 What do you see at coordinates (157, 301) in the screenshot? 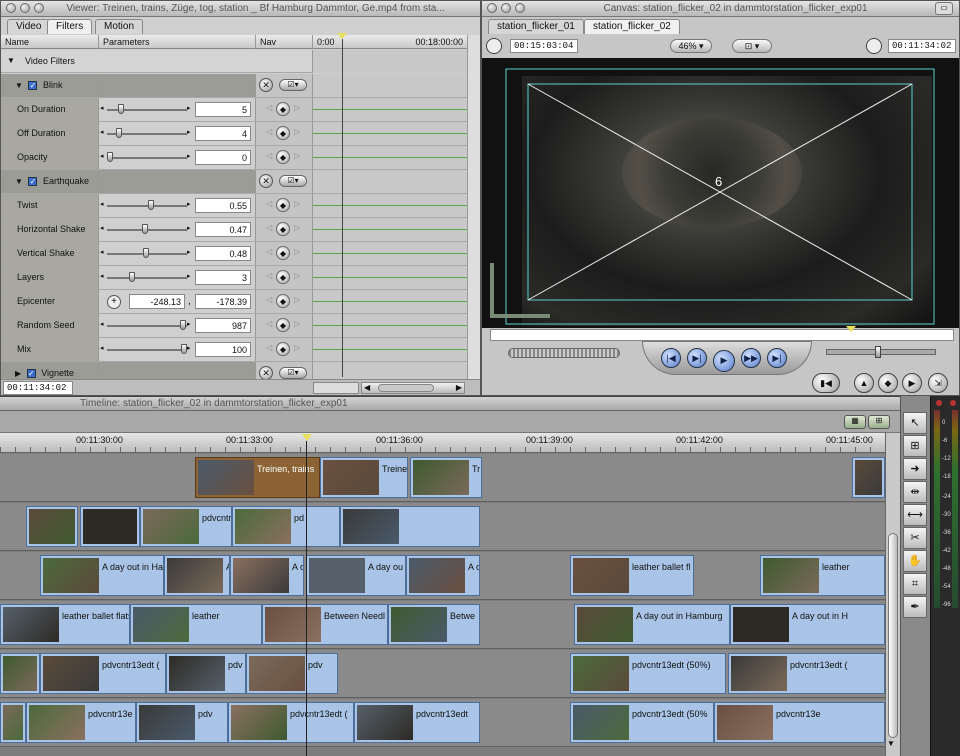
I see `epicenter-x-field: -248.13` at bounding box center [157, 301].